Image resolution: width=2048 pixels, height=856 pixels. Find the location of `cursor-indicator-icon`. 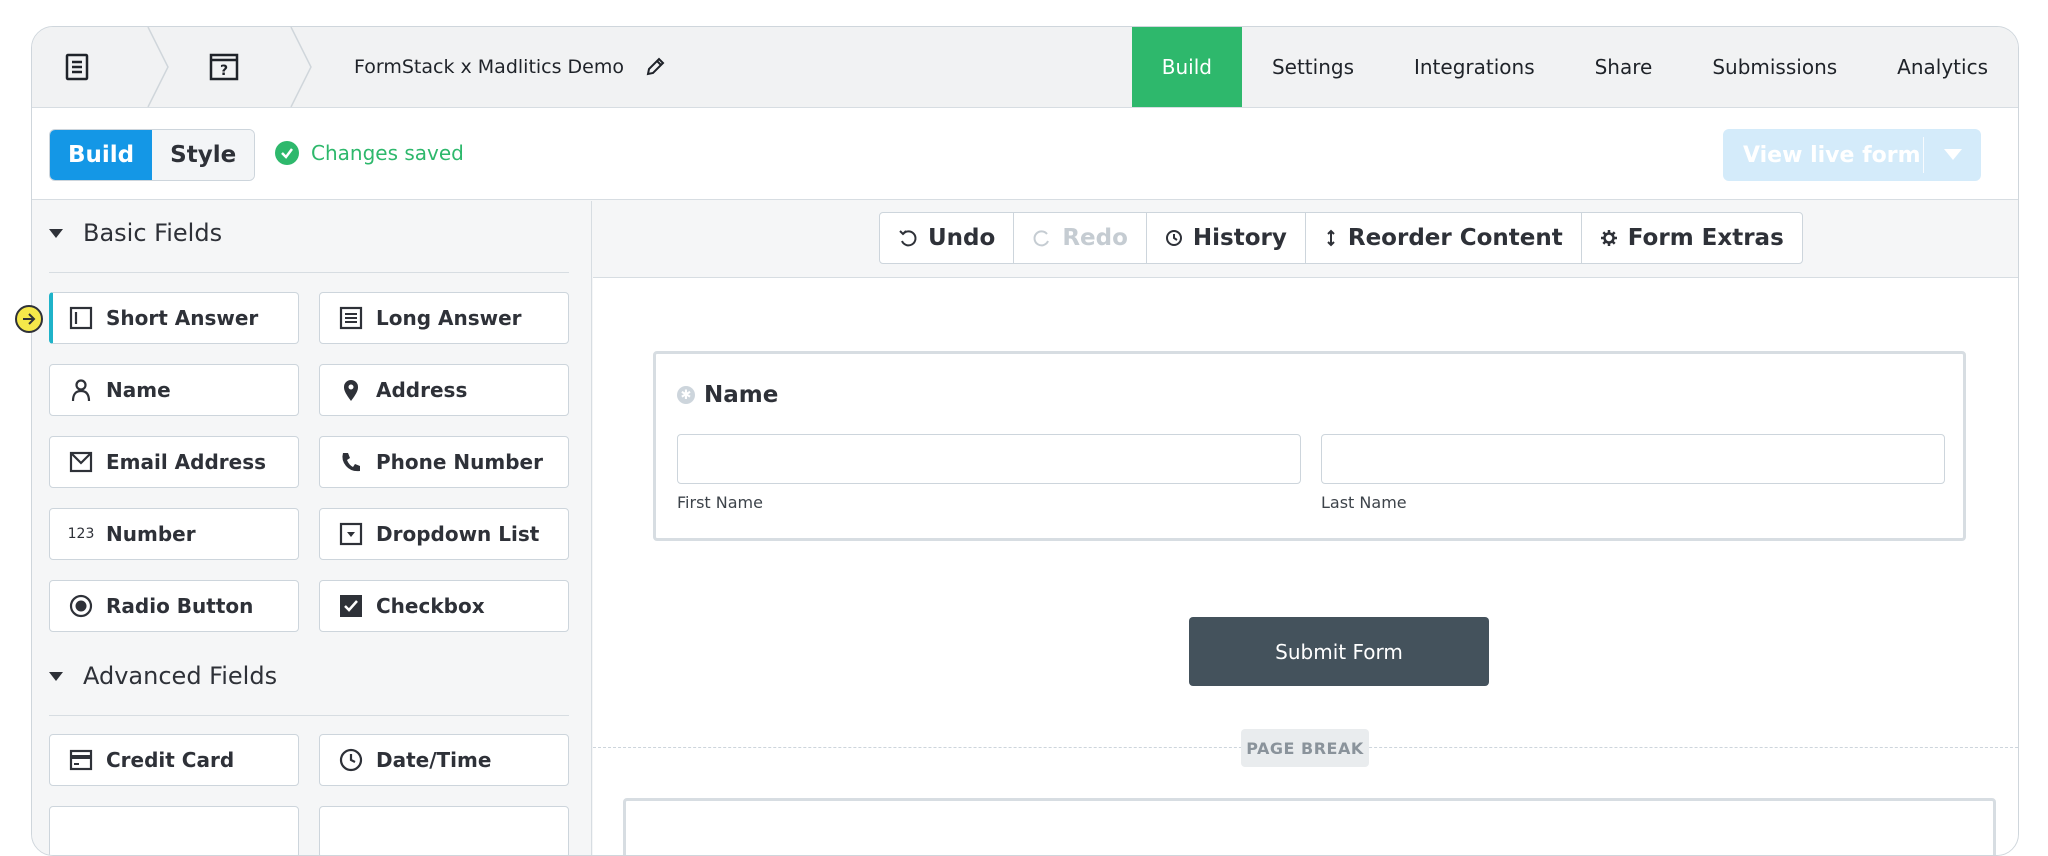

cursor-indicator-icon is located at coordinates (29, 319).